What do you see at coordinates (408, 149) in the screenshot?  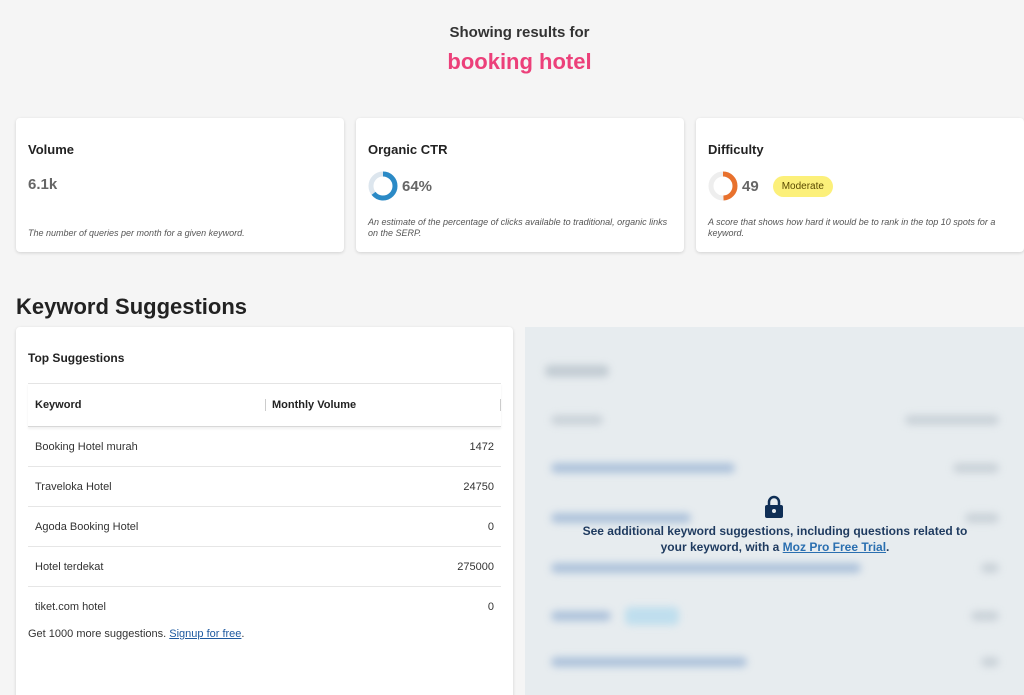 I see `ctr-title: Organic CTR` at bounding box center [408, 149].